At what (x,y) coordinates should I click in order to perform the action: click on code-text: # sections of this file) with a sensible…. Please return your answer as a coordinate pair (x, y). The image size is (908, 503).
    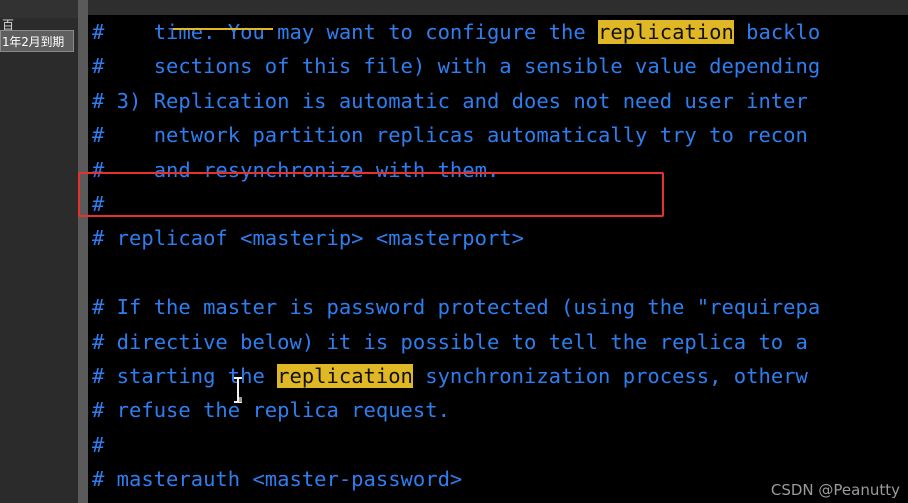
    Looking at the image, I should click on (456, 66).